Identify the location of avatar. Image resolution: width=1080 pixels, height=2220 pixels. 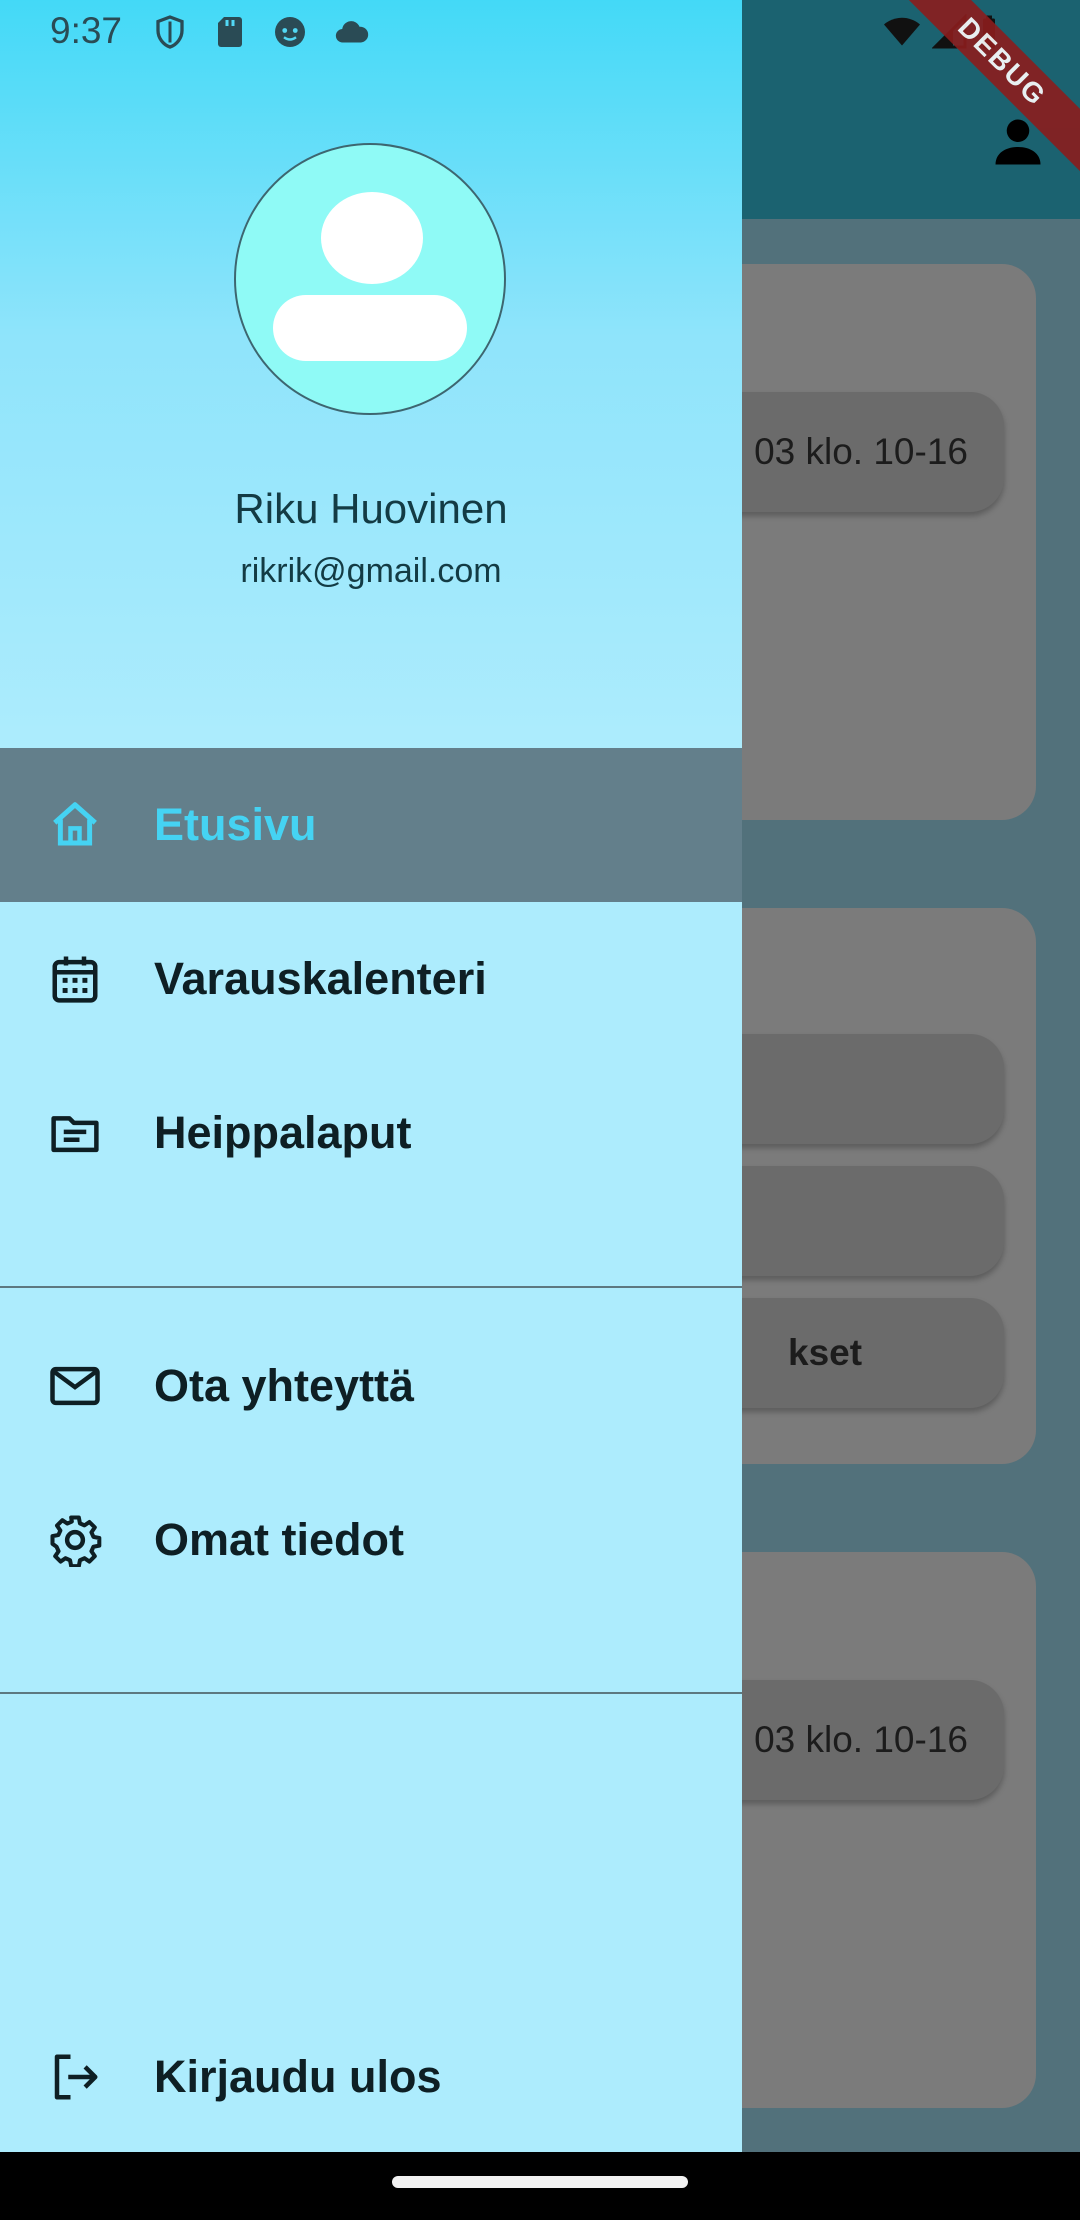
(370, 279).